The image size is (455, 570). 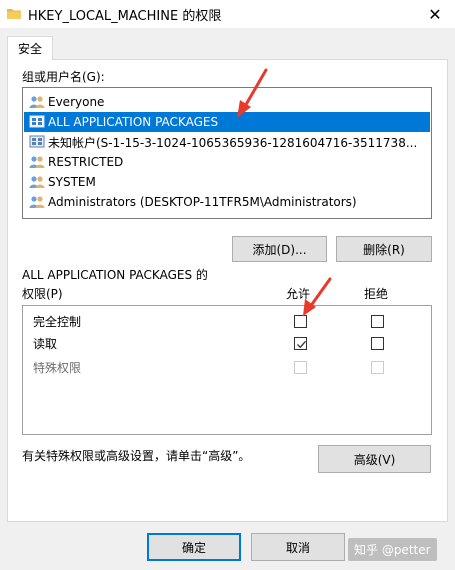 What do you see at coordinates (37, 141) in the screenshot?
I see `unknown-account-icon` at bounding box center [37, 141].